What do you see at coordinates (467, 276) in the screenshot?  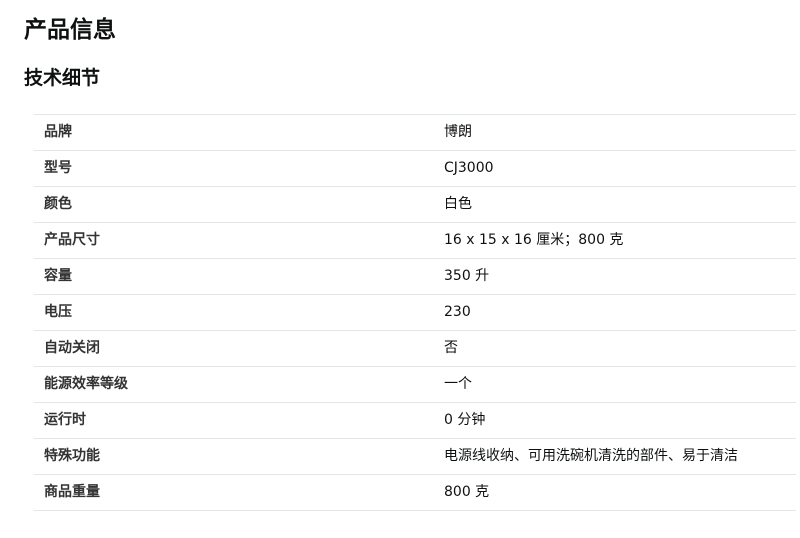 I see `spec-value: 350 升` at bounding box center [467, 276].